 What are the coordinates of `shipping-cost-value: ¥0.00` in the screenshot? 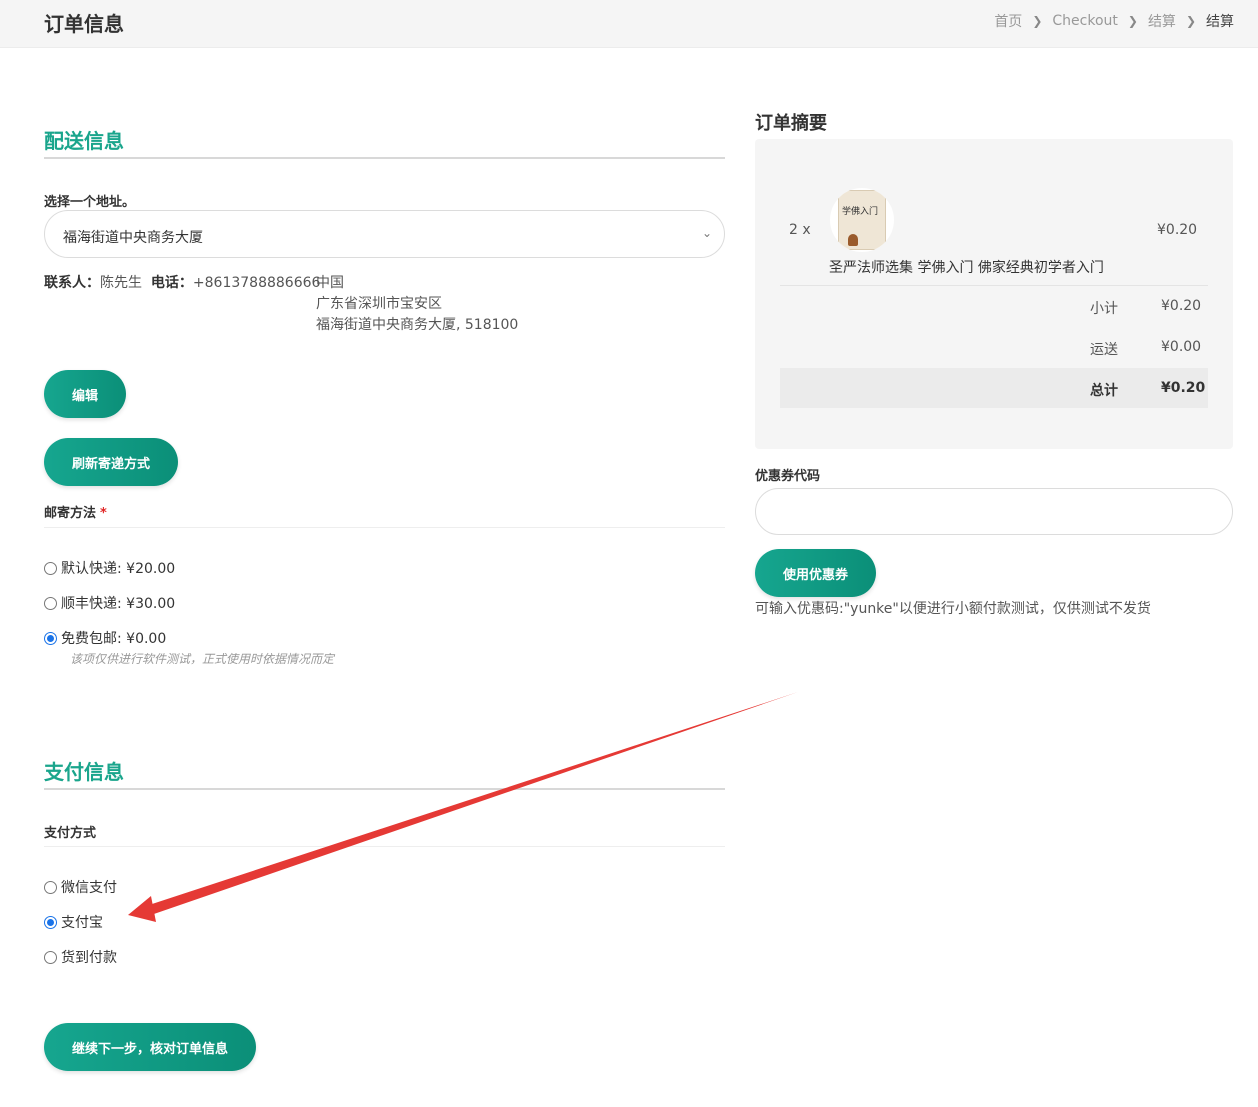 It's located at (1181, 347).